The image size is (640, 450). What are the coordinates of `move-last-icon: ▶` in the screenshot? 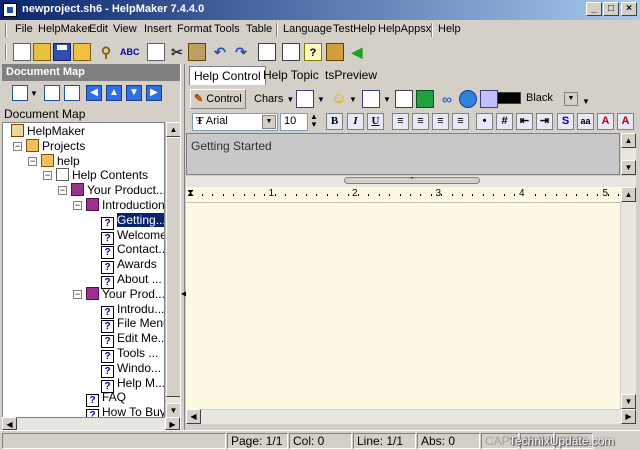 It's located at (154, 93).